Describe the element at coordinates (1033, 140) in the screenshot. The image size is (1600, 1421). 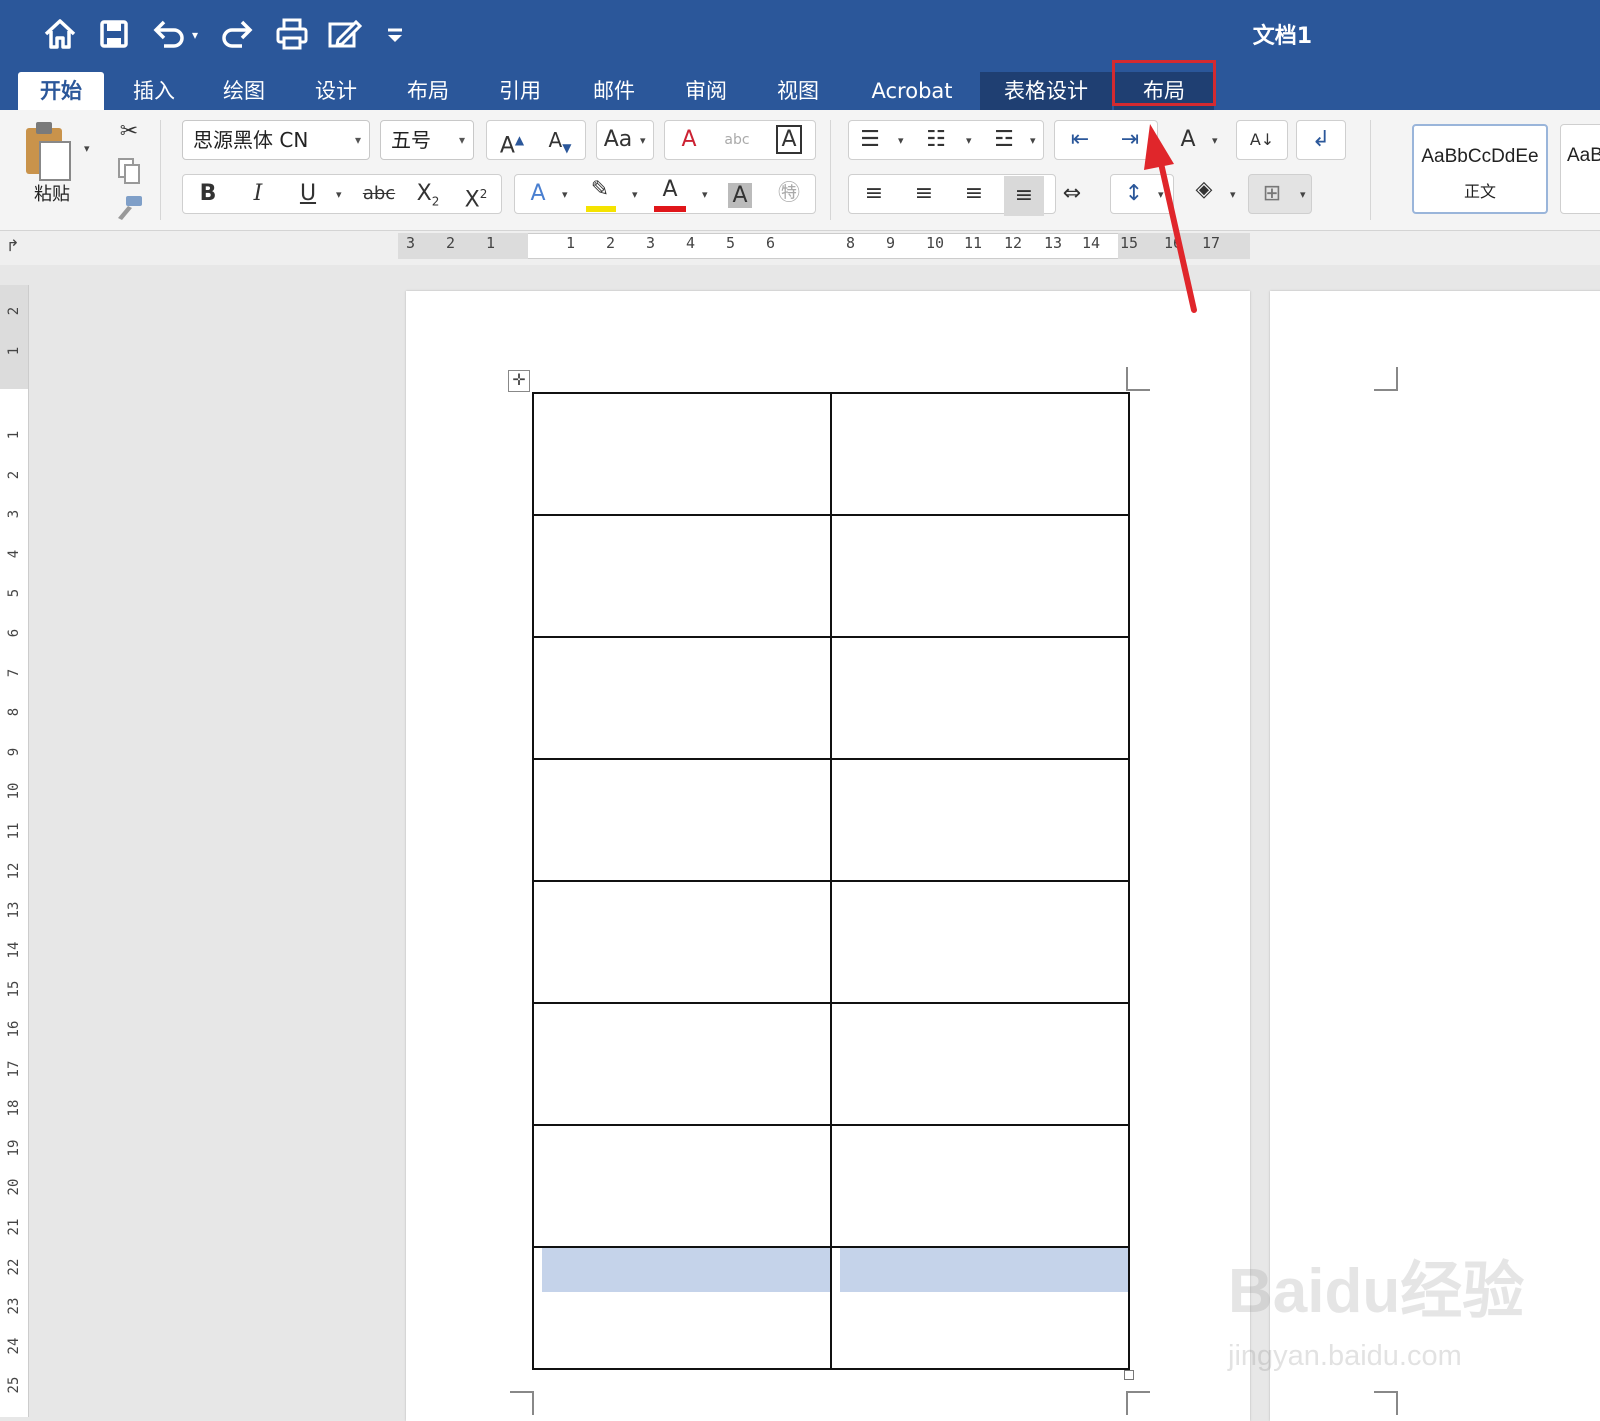
I see `multilevel-dropdown-icon: ▾` at that location.